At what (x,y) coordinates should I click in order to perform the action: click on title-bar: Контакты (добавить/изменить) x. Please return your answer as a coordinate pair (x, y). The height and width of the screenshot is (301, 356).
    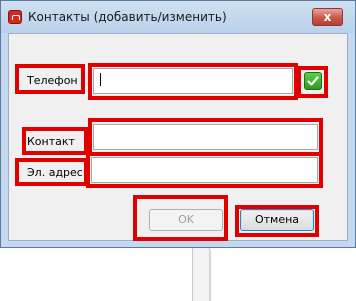
    Looking at the image, I should click on (178, 17).